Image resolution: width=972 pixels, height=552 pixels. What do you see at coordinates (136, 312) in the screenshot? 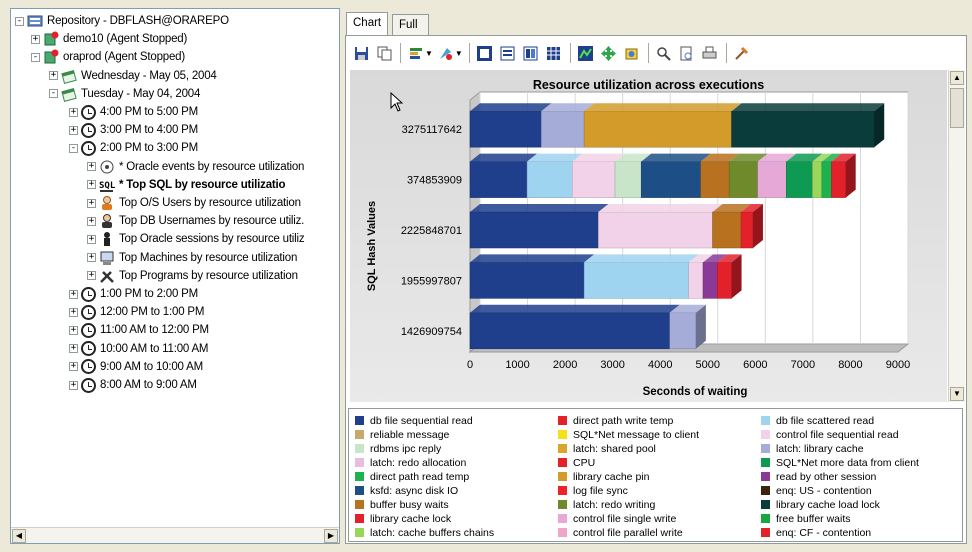
I see `tree-item: +12:00 PM to 1:00 PM` at bounding box center [136, 312].